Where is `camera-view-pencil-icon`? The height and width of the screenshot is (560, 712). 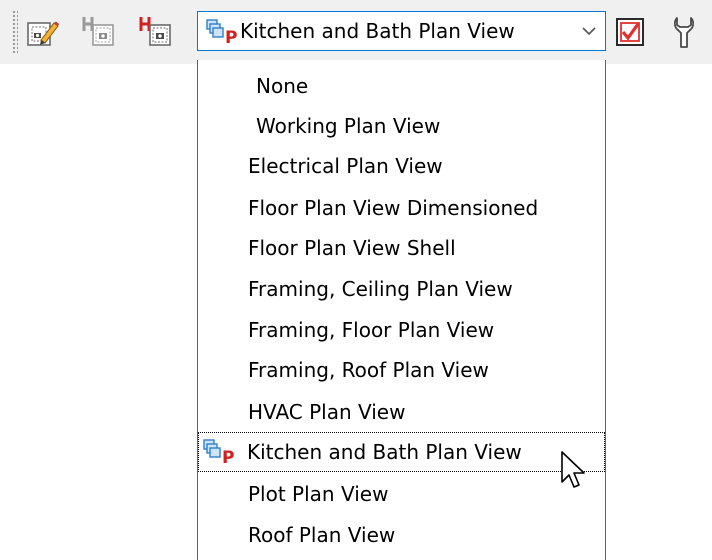
camera-view-pencil-icon is located at coordinates (43, 33).